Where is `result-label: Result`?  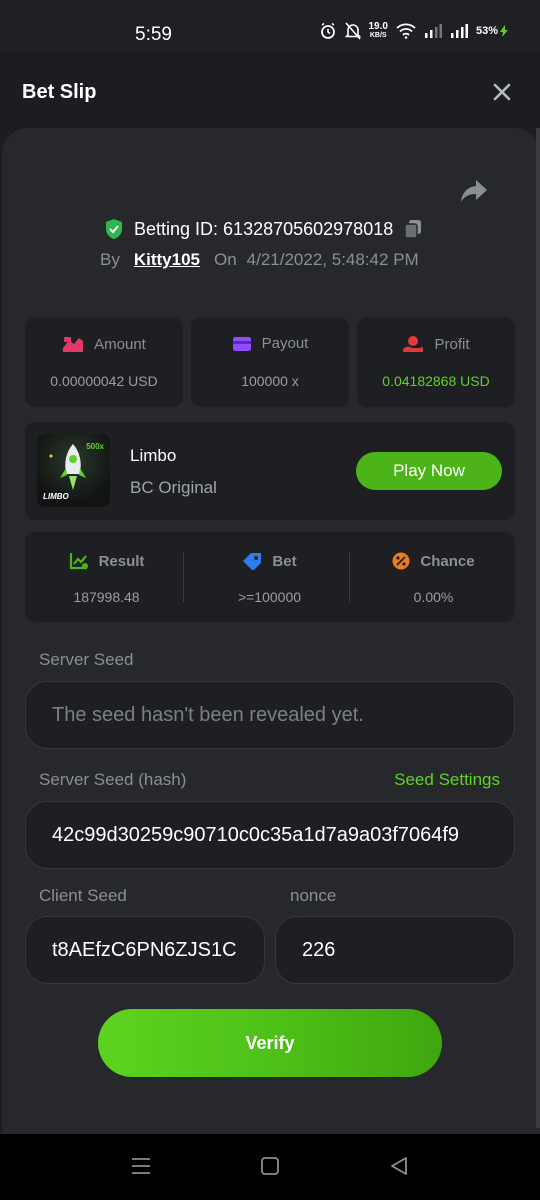
result-label: Result is located at coordinates (121, 561).